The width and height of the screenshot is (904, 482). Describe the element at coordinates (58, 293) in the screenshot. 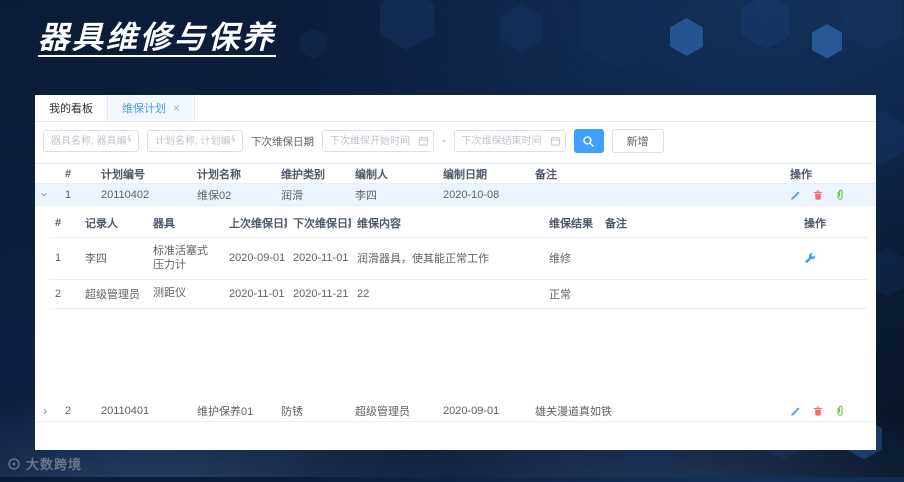

I see `sub-cell-index: 2` at that location.